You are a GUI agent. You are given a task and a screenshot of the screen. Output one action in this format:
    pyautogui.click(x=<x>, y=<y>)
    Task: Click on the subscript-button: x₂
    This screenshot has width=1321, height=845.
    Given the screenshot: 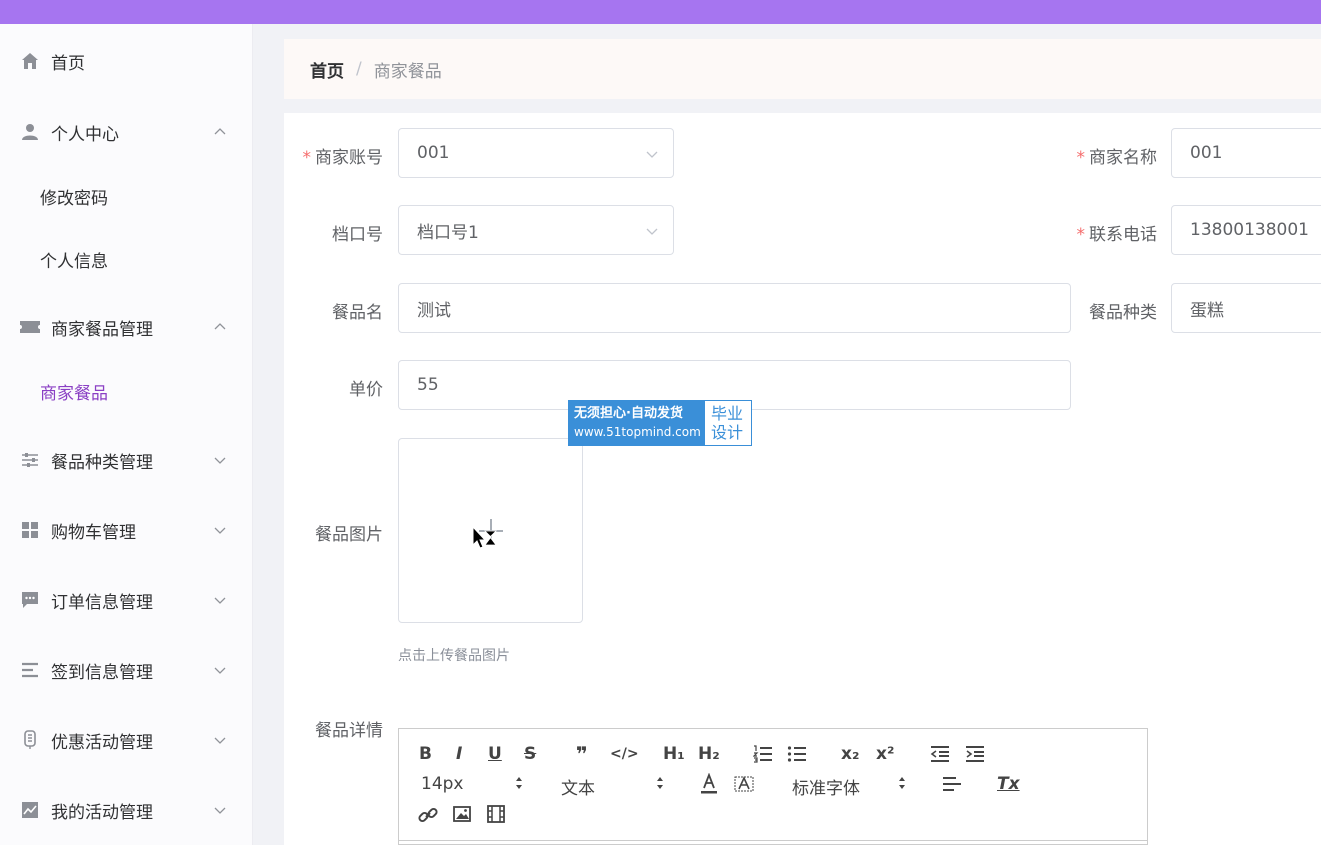 What is the action you would take?
    pyautogui.click(x=850, y=754)
    